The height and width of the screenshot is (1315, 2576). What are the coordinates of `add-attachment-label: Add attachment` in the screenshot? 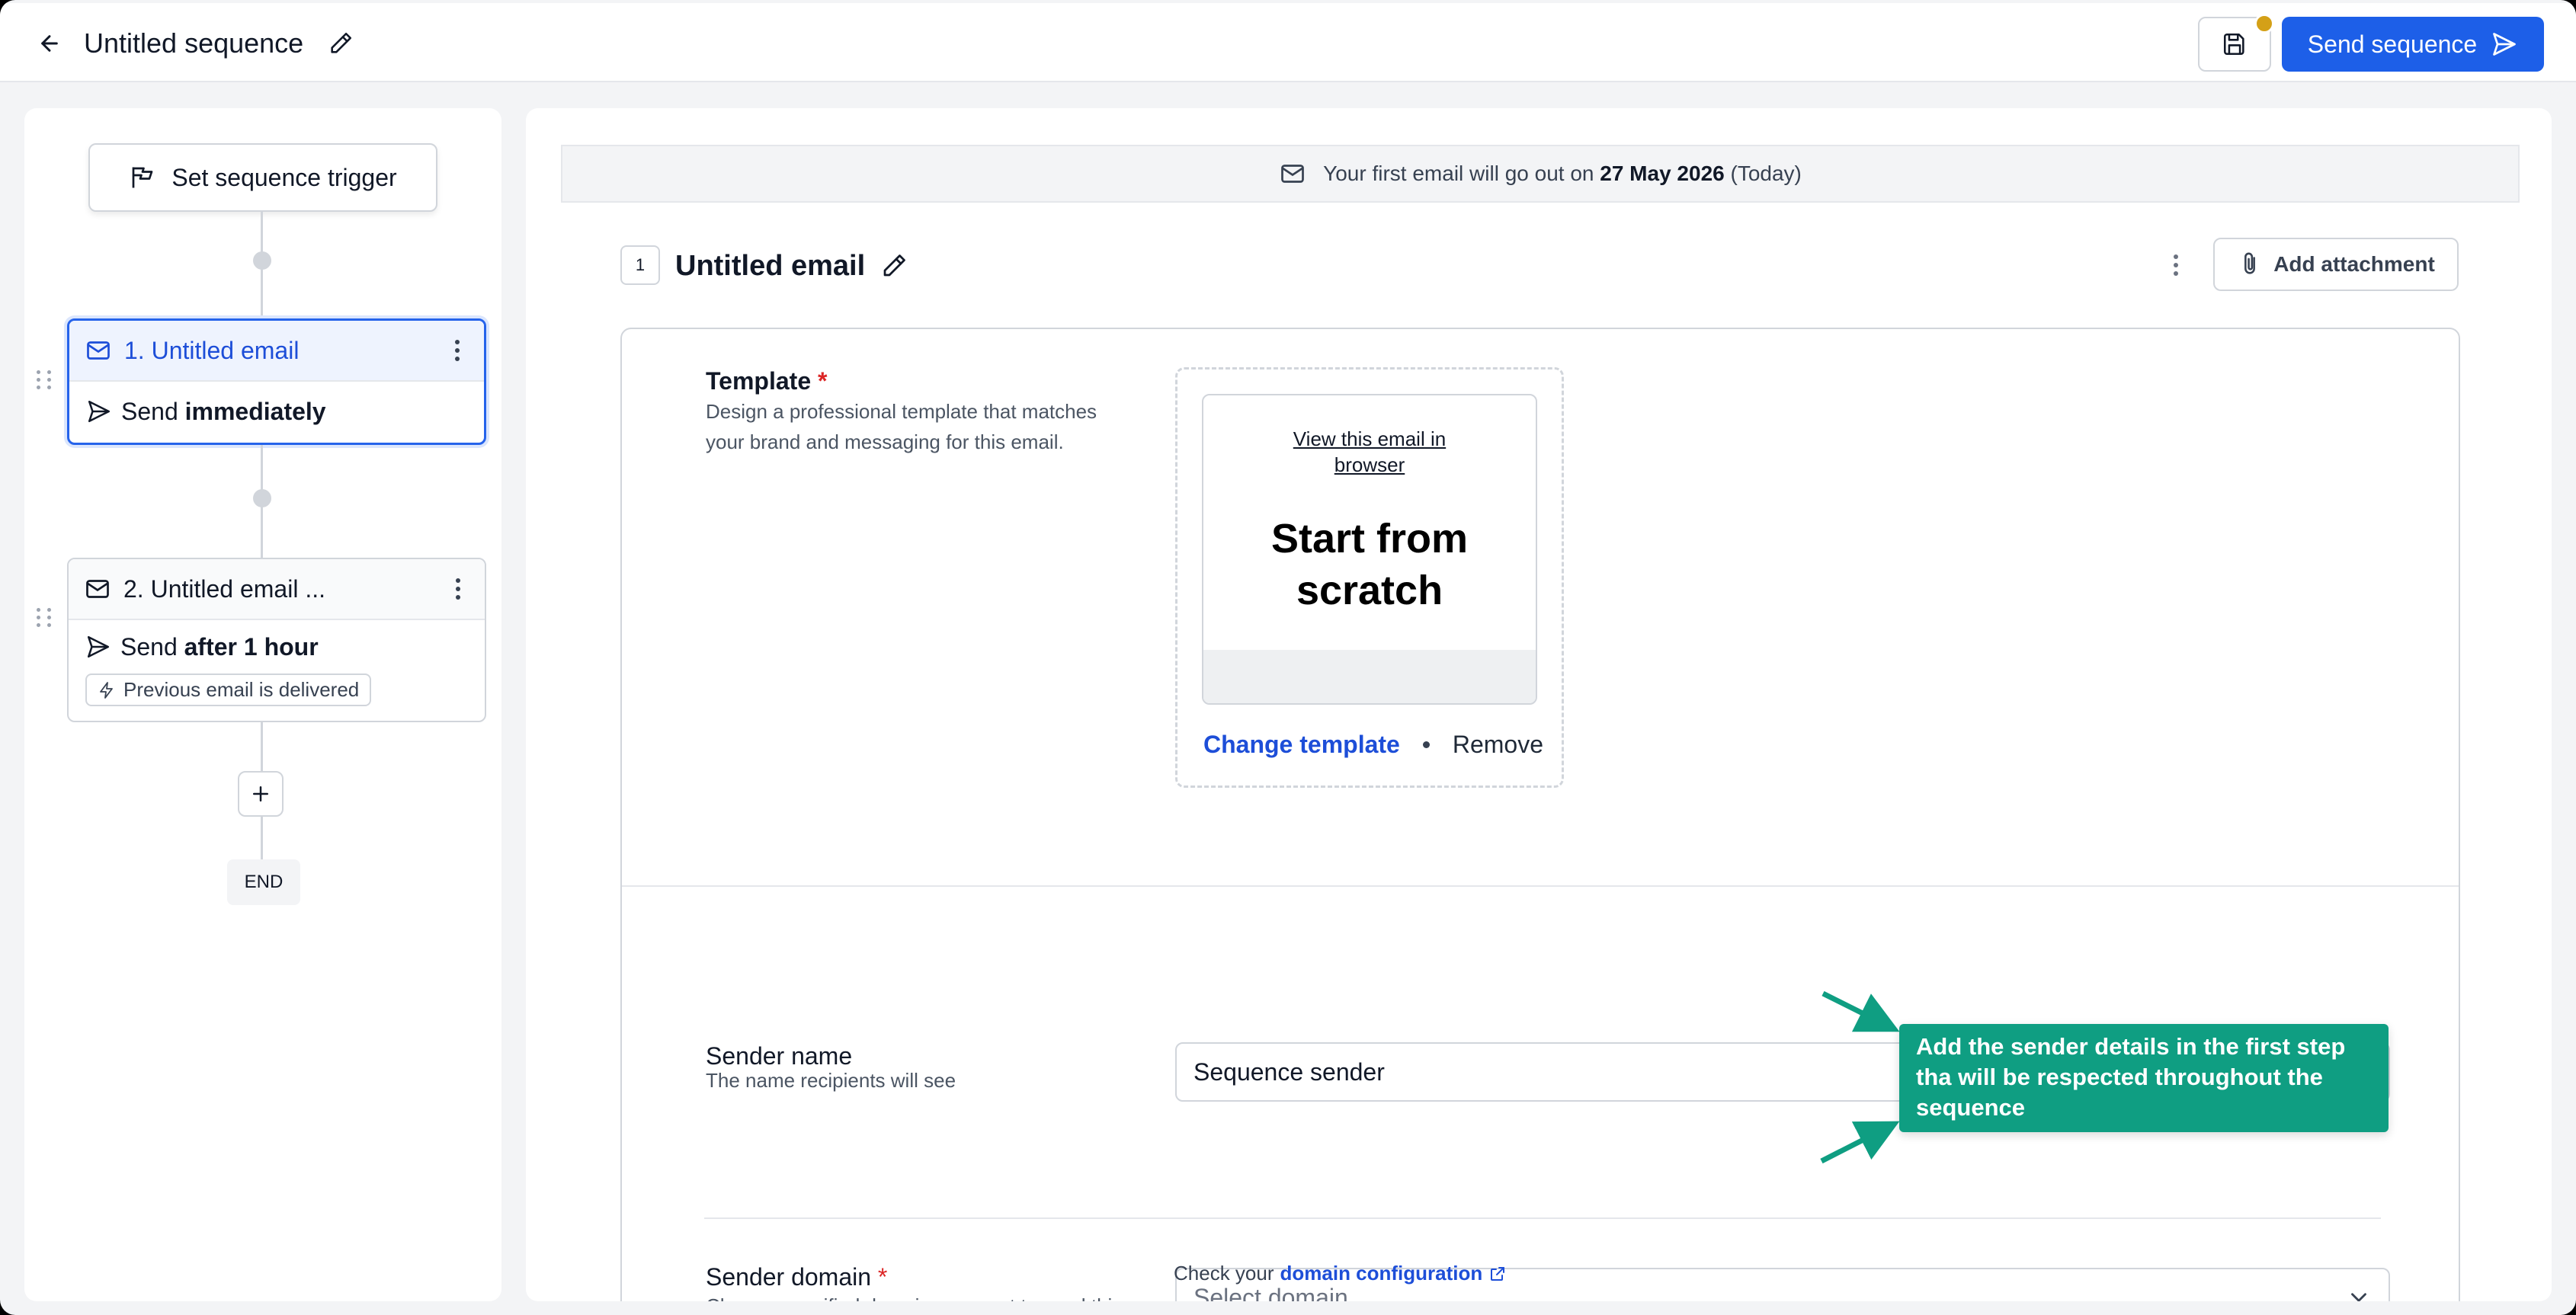 It's located at (2354, 264).